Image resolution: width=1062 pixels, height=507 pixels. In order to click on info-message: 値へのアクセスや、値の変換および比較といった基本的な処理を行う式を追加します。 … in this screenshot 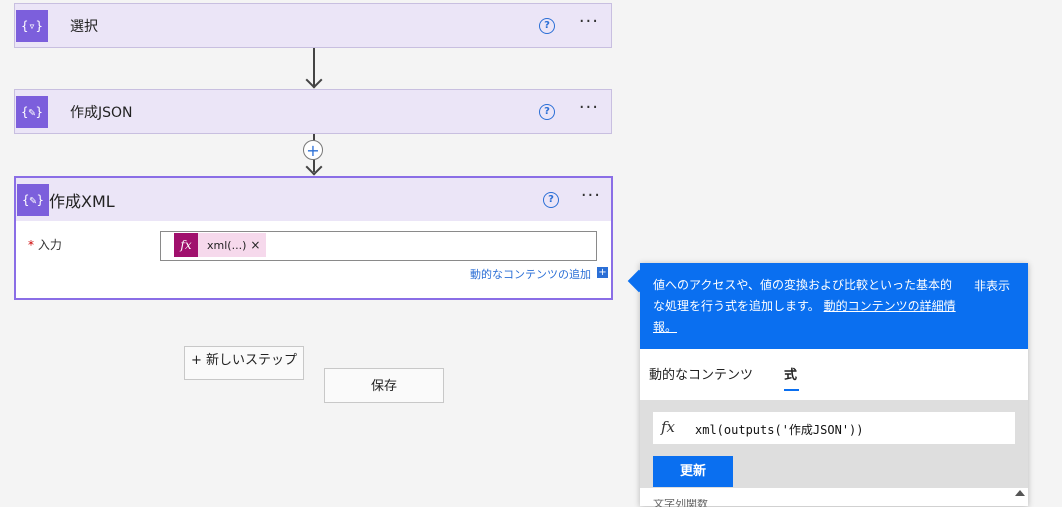, I will do `click(808, 306)`.